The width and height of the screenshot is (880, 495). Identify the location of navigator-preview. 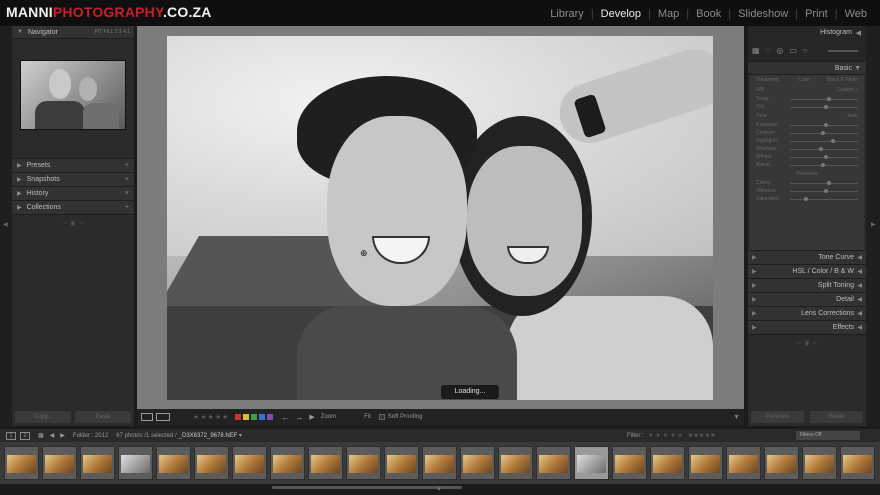
(73, 99).